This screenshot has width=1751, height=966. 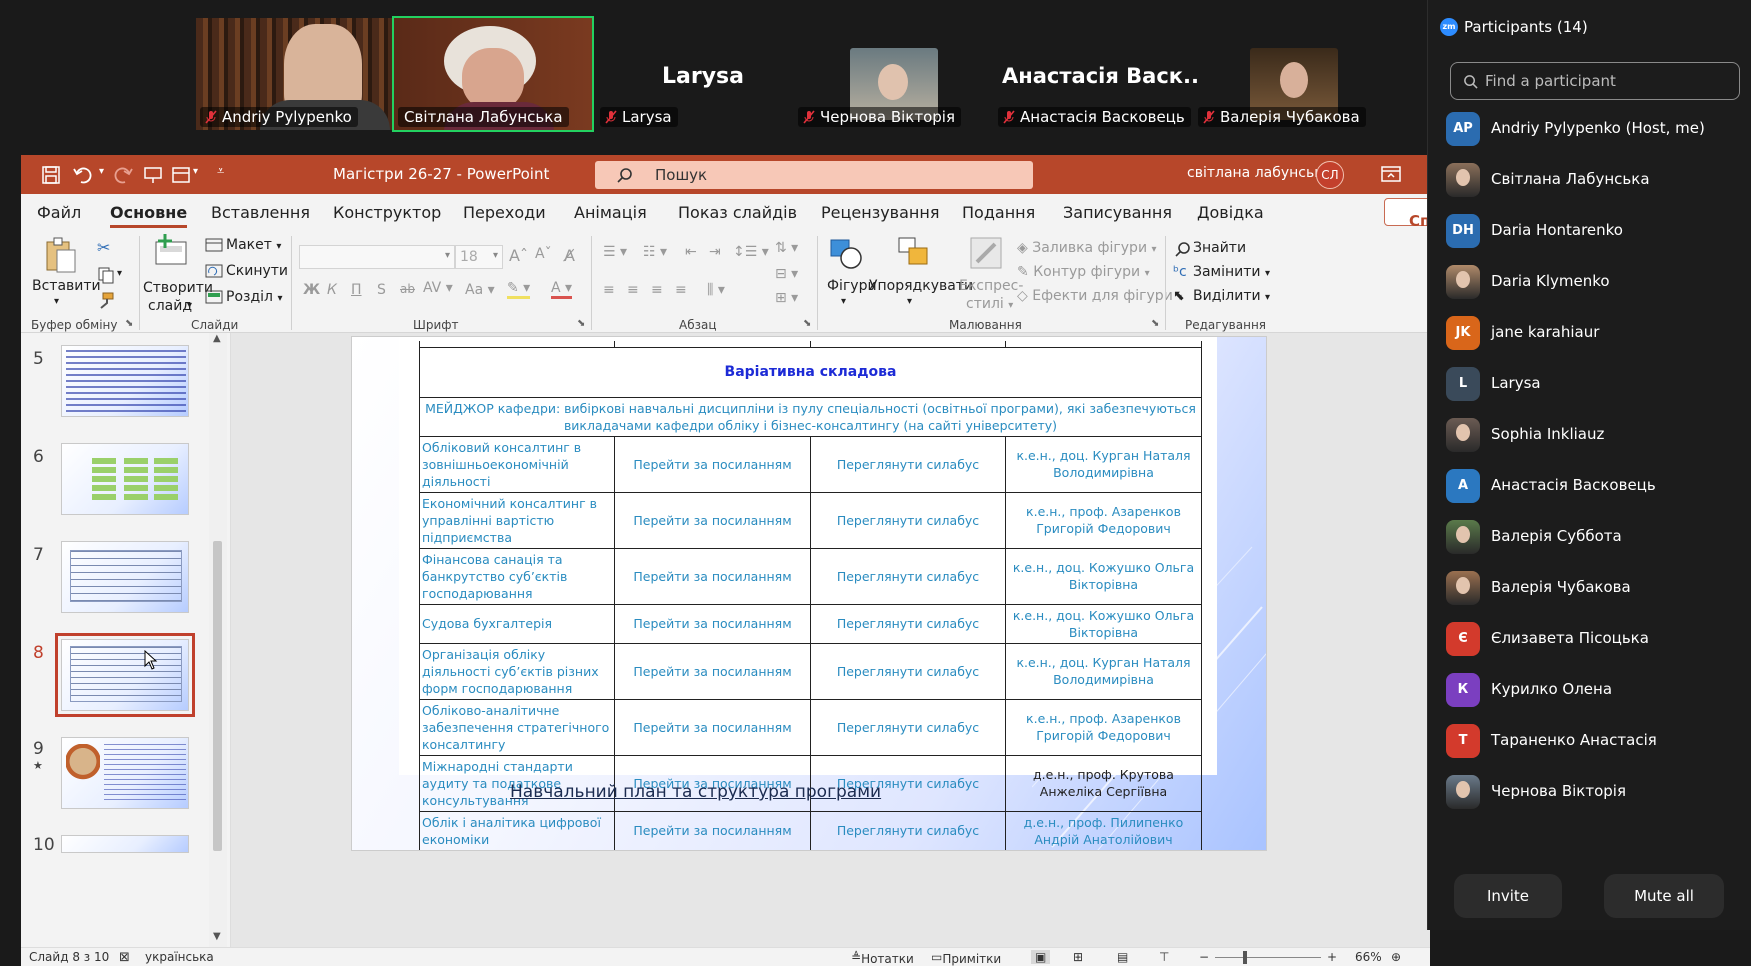 I want to click on font-name-select: ▾, so click(x=377, y=257).